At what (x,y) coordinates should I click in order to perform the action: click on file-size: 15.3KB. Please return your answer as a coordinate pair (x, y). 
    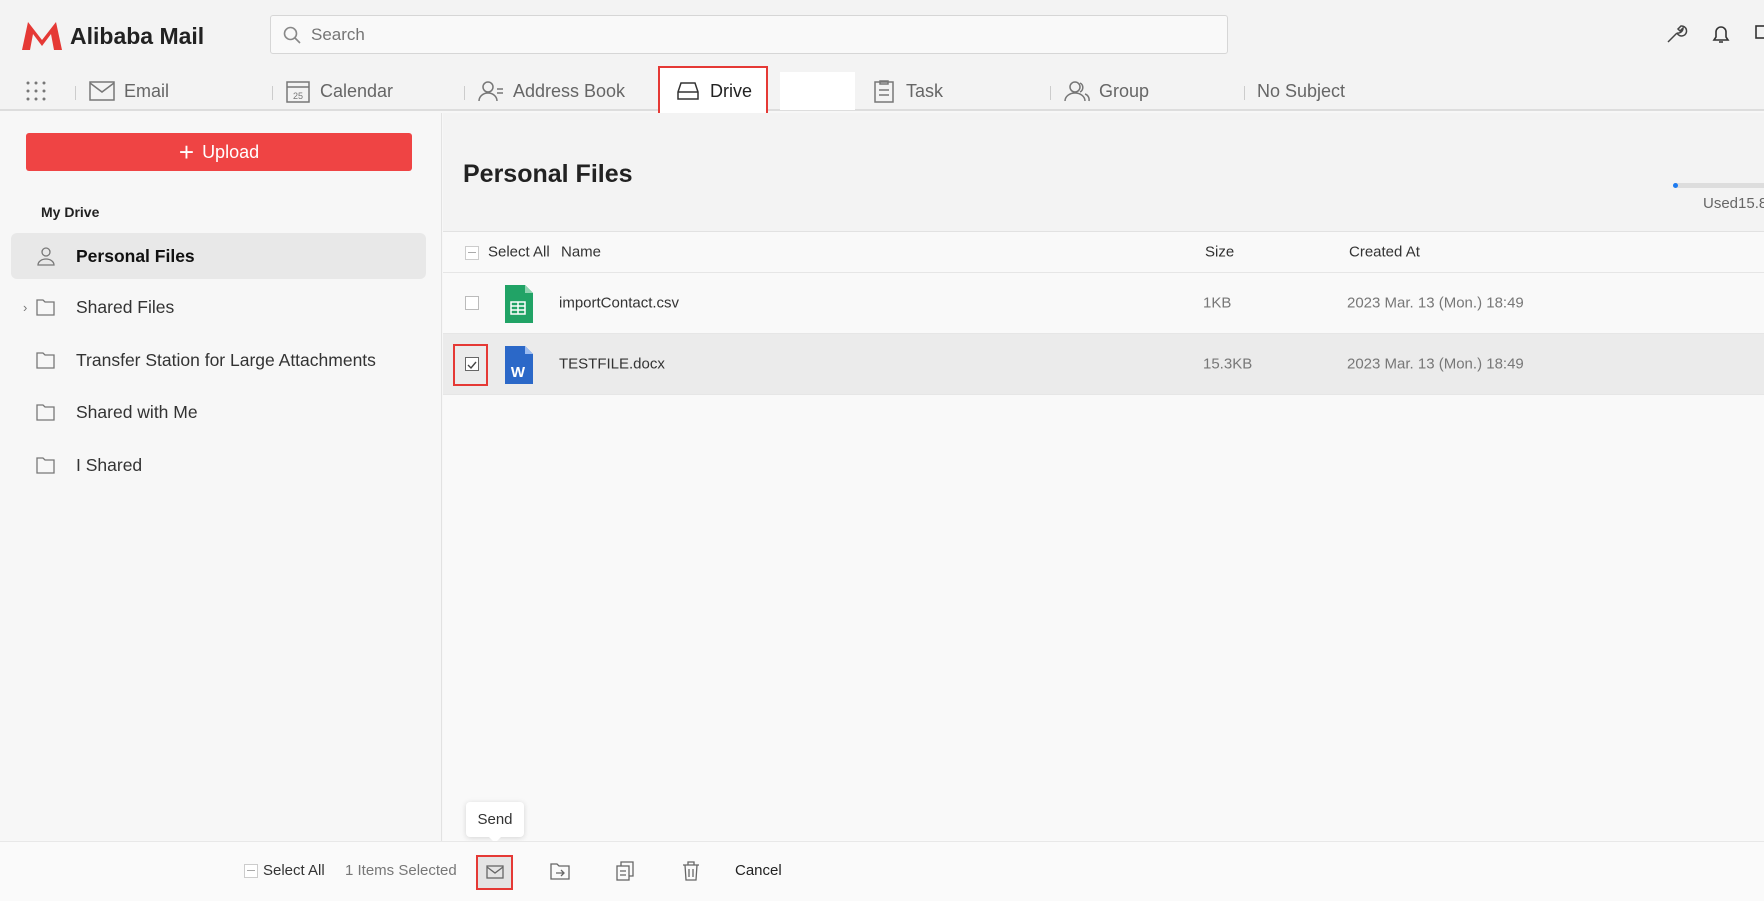
    Looking at the image, I should click on (1228, 364).